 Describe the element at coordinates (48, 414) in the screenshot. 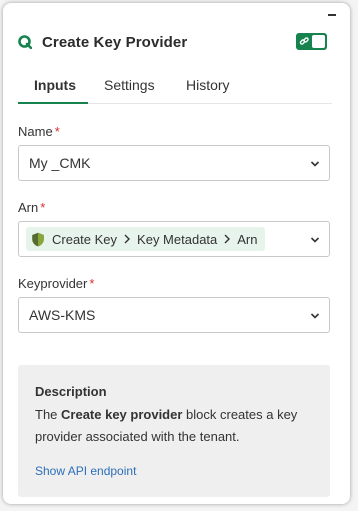

I see `description-text-start: The` at that location.